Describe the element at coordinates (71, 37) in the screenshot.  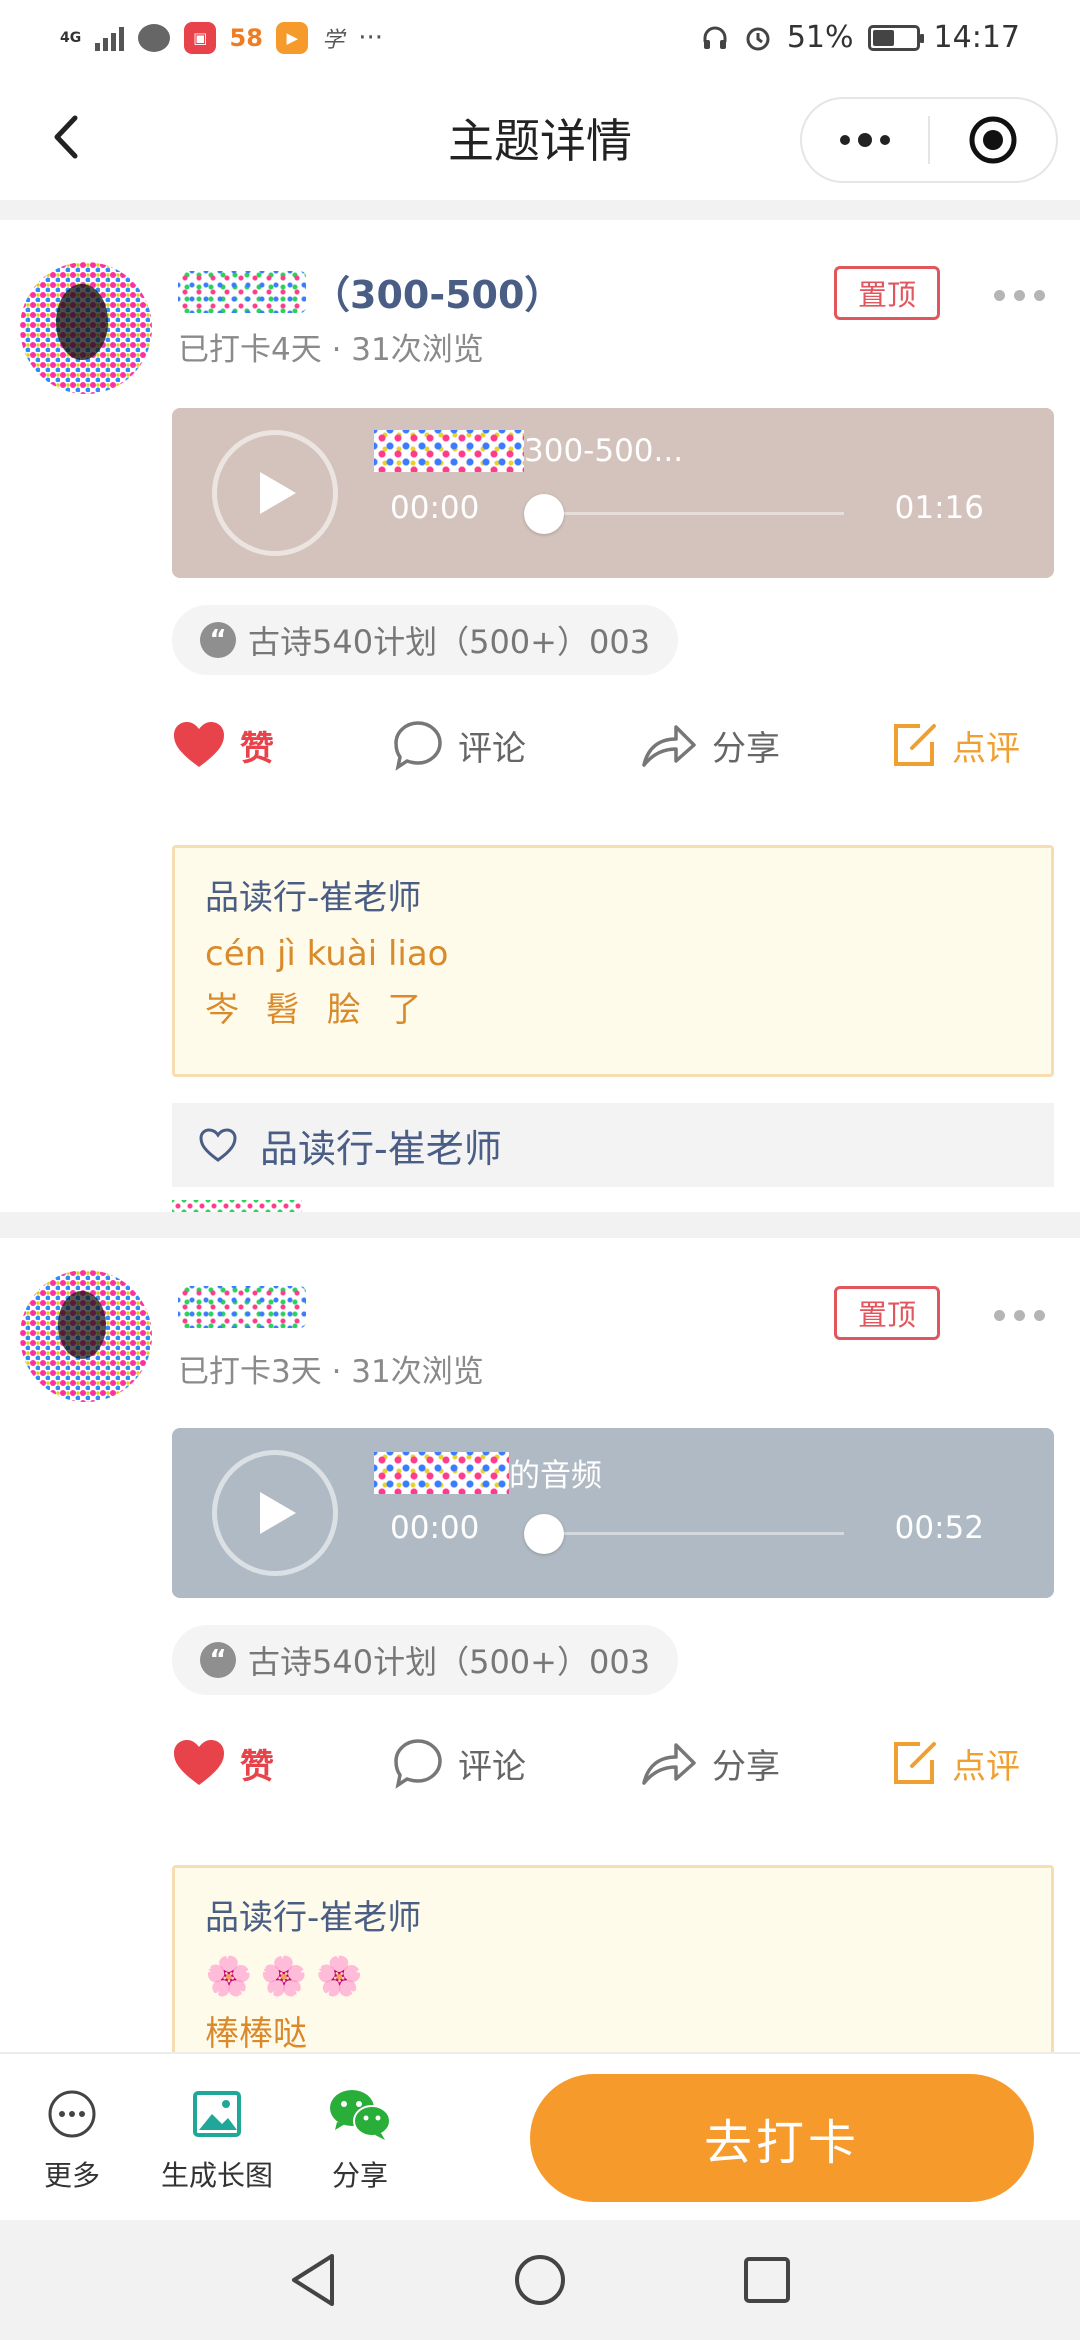
I see `network-type: 4G` at that location.